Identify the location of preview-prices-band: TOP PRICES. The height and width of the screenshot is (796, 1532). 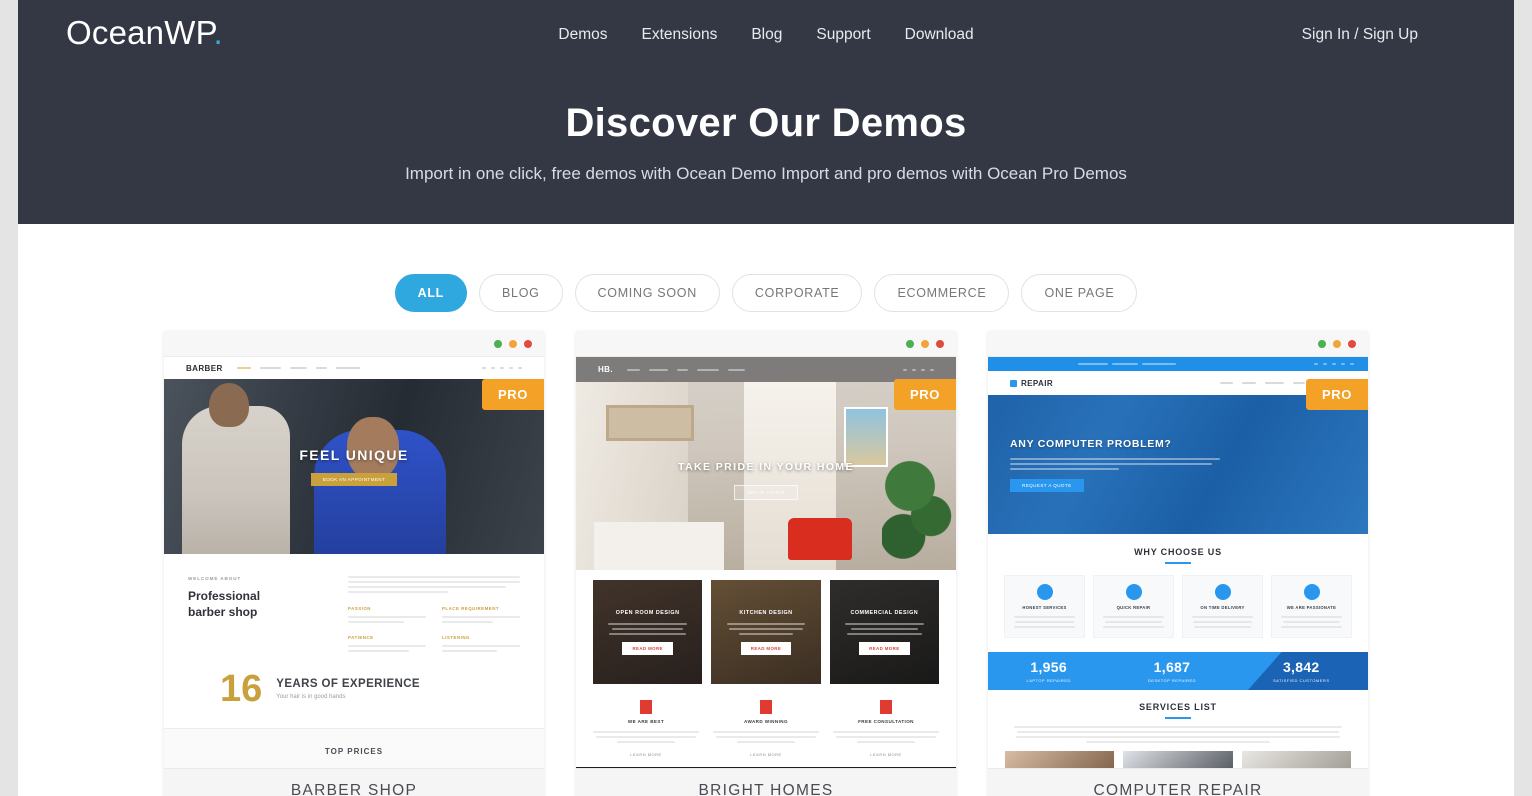
(354, 748).